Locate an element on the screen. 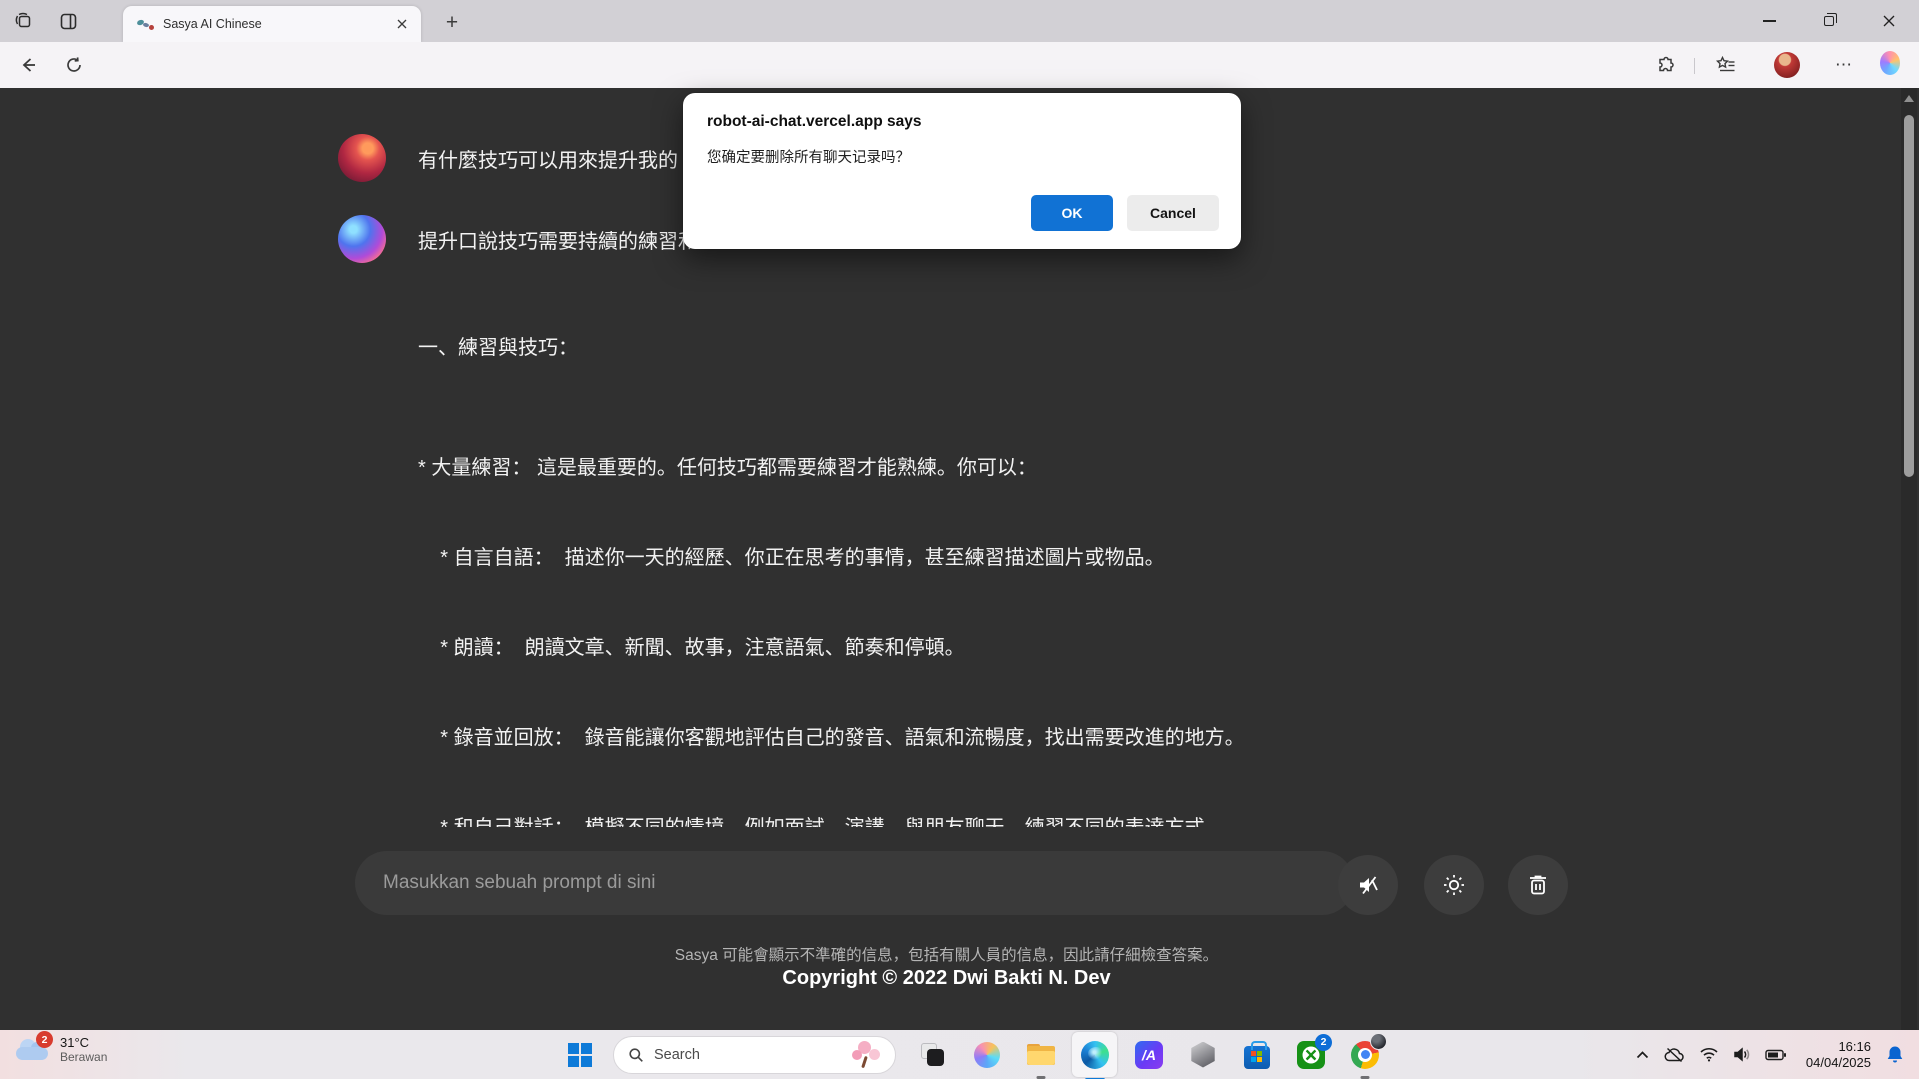 The width and height of the screenshot is (1919, 1079). sun-icon is located at coordinates (1454, 885).